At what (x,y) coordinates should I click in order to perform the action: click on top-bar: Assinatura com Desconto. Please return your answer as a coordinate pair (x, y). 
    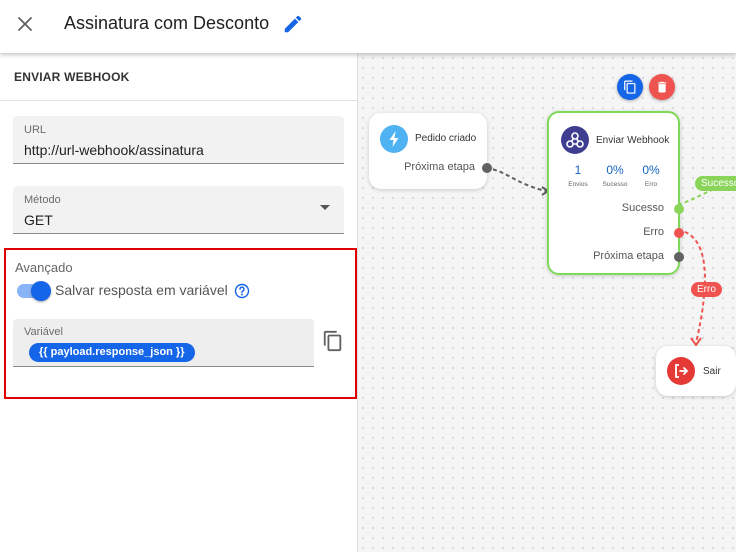
    Looking at the image, I should click on (368, 26).